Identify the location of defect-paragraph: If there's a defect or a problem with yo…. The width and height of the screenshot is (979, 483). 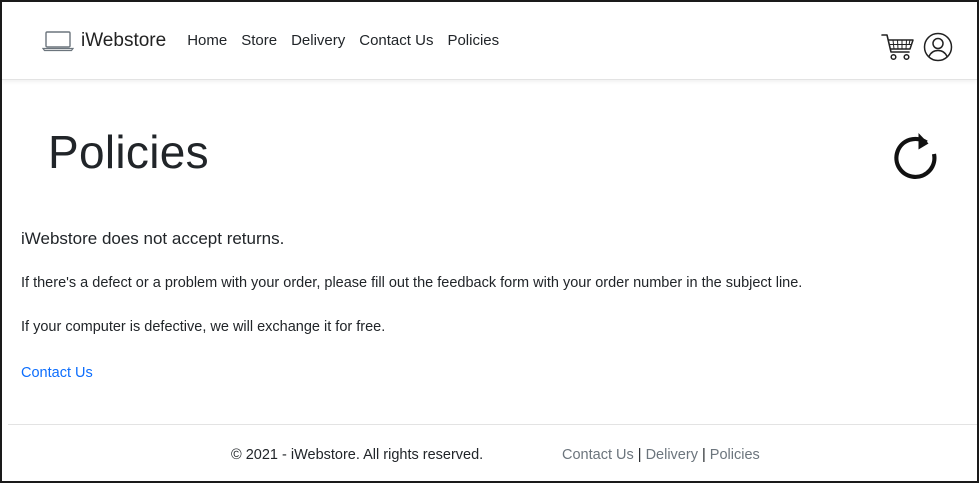
(412, 283).